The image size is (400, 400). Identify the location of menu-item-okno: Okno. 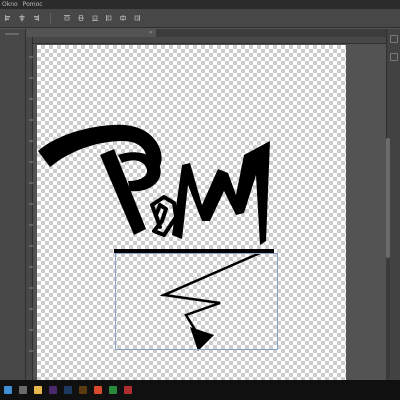
(10, 4).